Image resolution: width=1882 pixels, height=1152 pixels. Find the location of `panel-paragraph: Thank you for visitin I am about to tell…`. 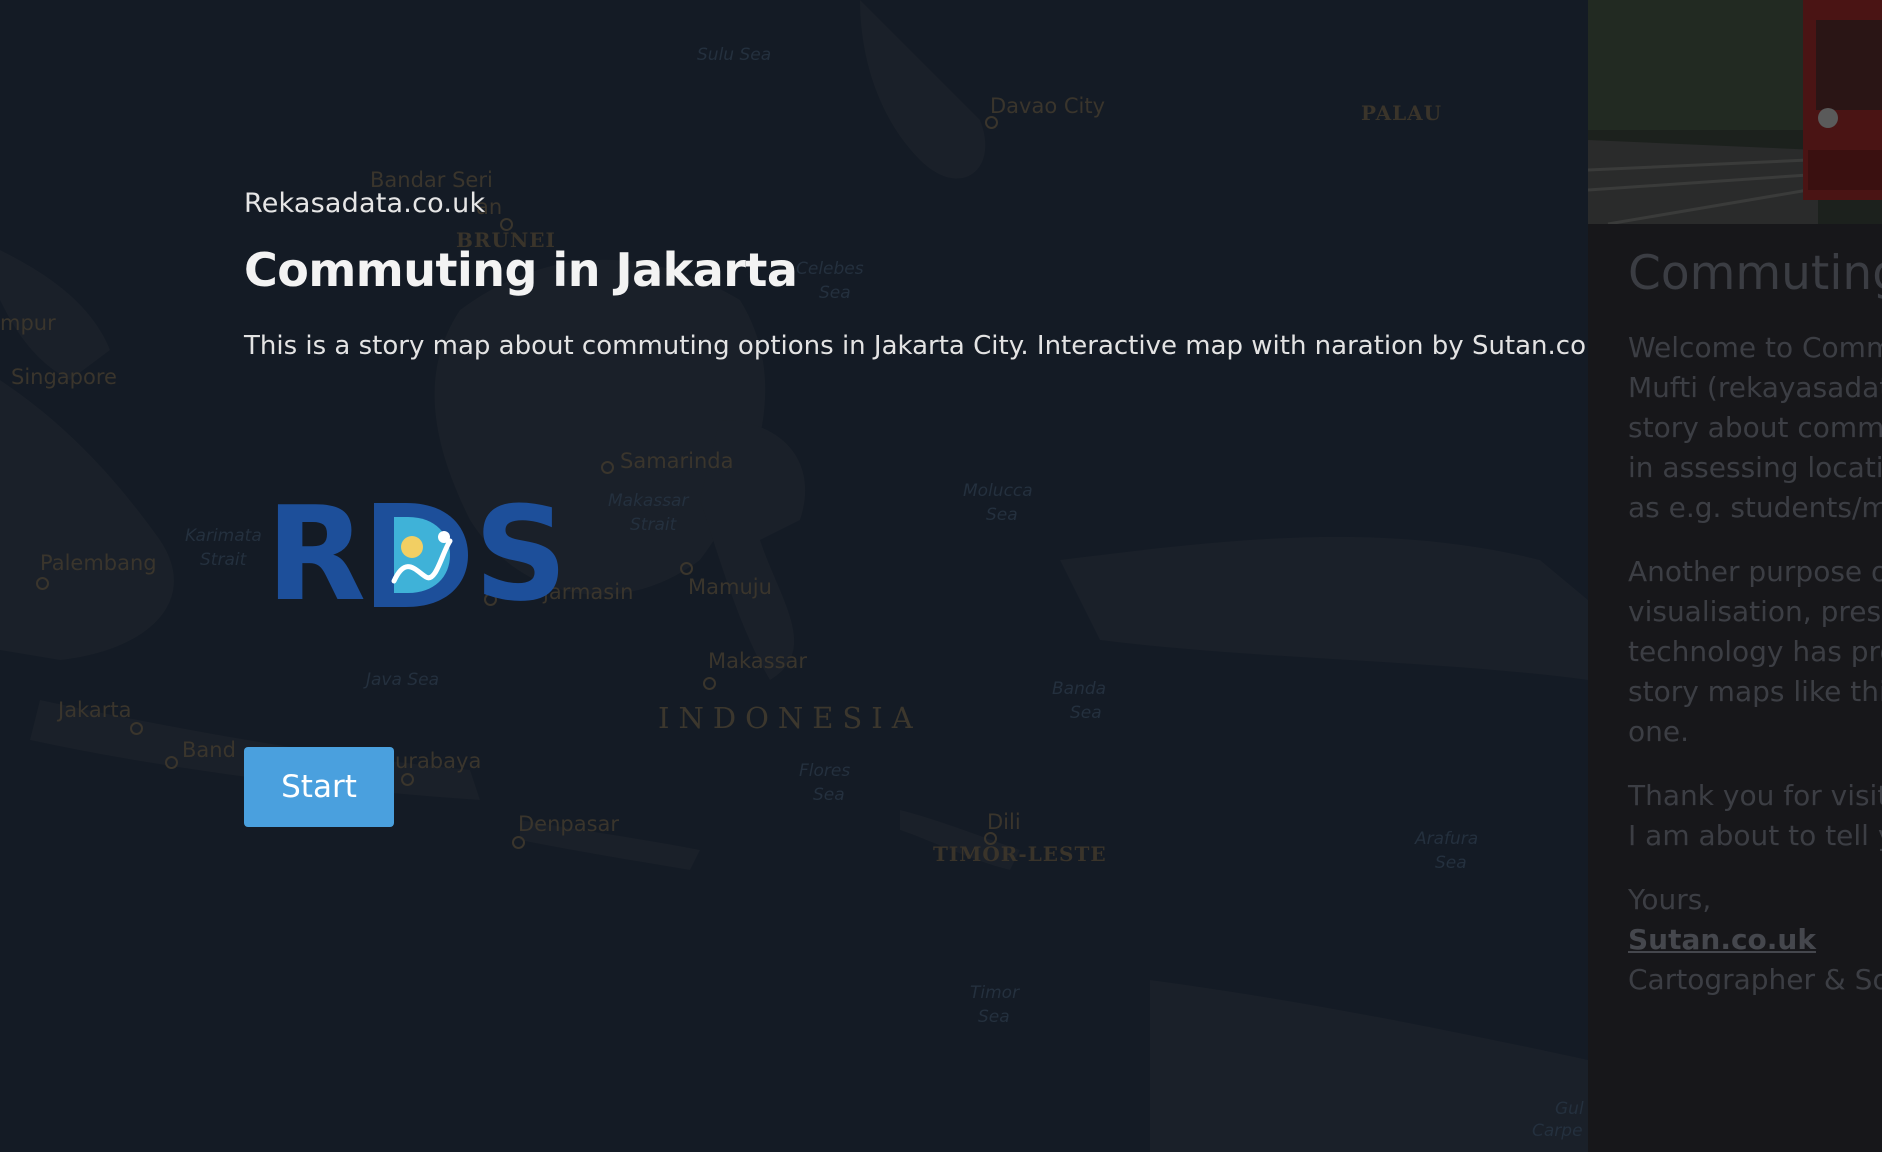

panel-paragraph: Thank you for visitin I am about to tell… is located at coordinates (1755, 816).